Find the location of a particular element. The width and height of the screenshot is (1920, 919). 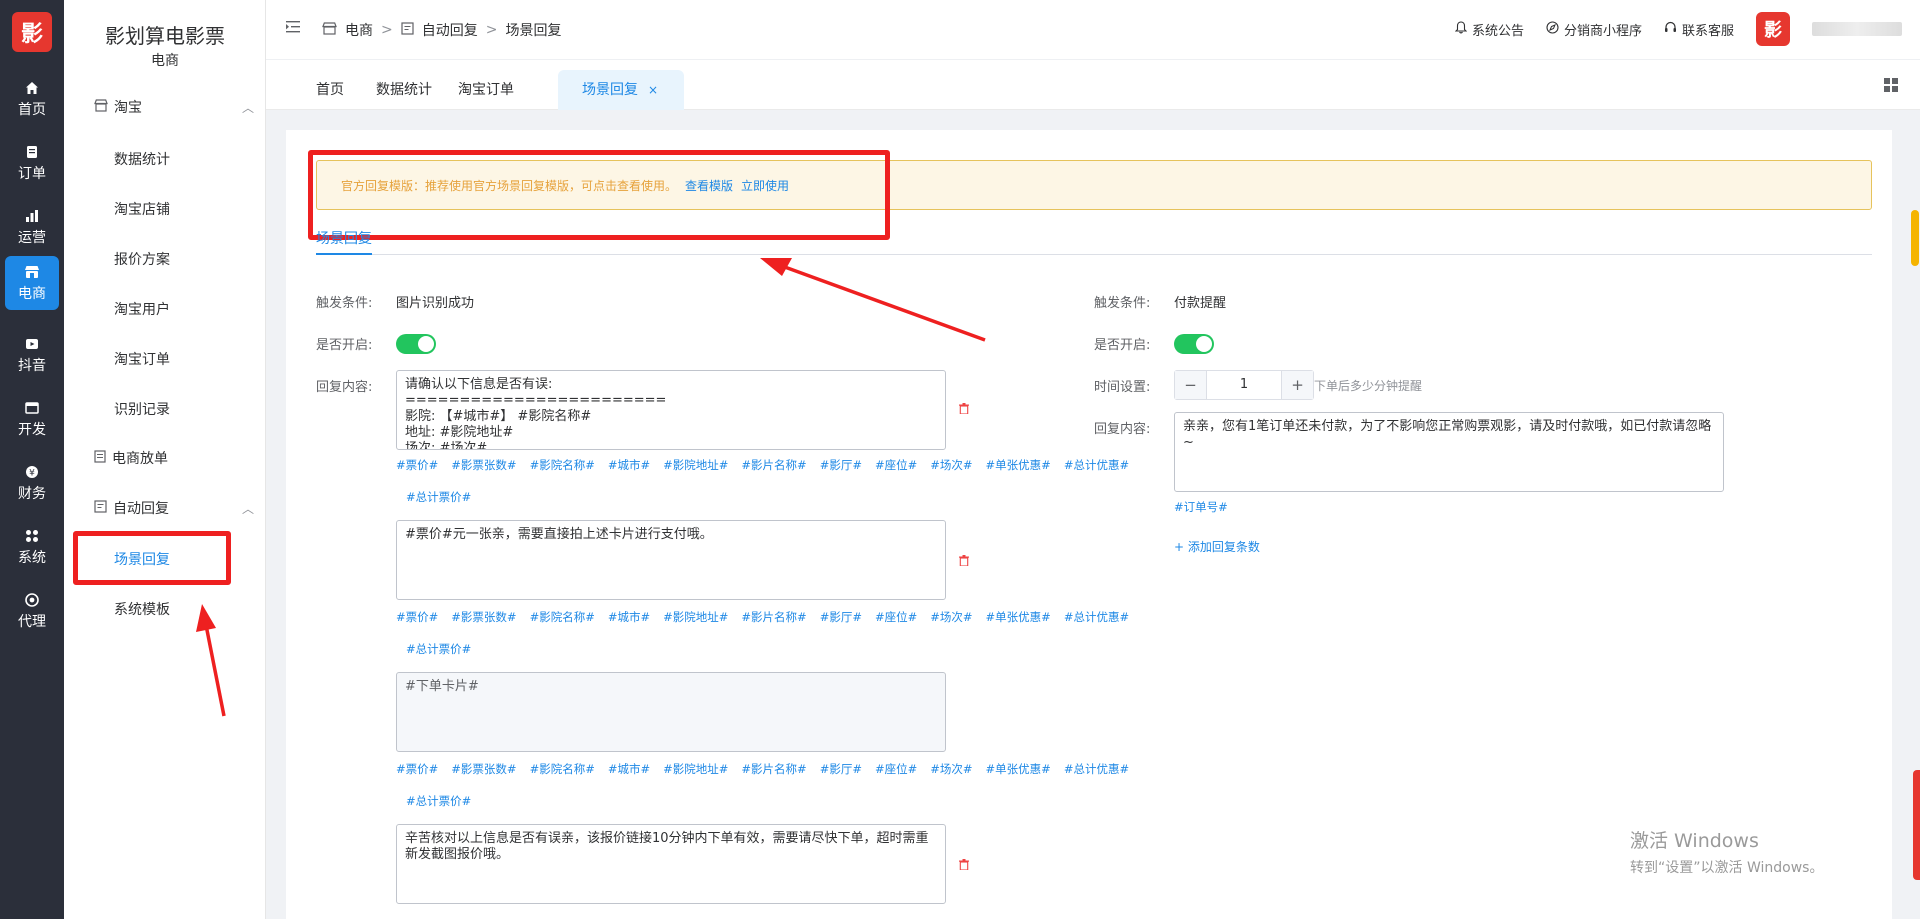

menu-item-recognition-log: 识别记录 is located at coordinates (179, 409).